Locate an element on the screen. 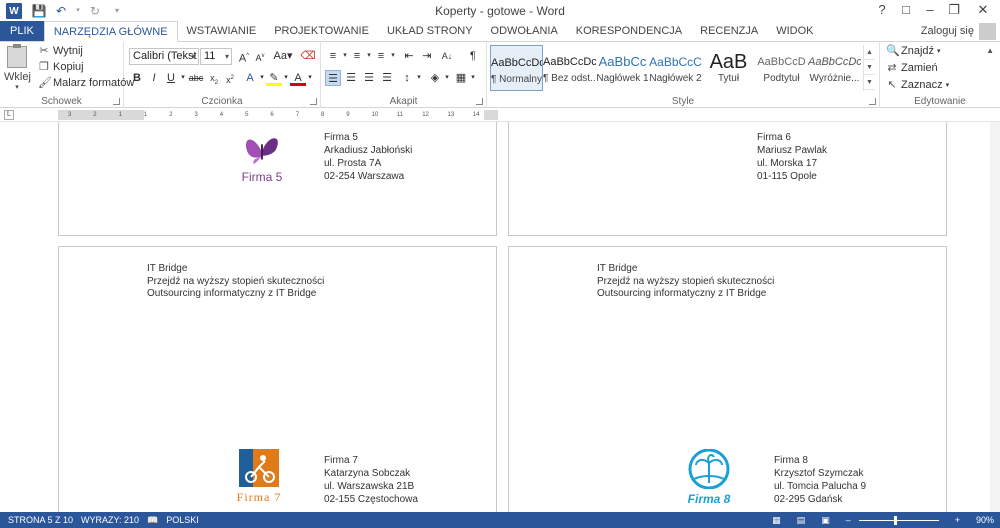 This screenshot has height=528, width=1000. copy-button: ❐ Kopiuj is located at coordinates (61, 67).